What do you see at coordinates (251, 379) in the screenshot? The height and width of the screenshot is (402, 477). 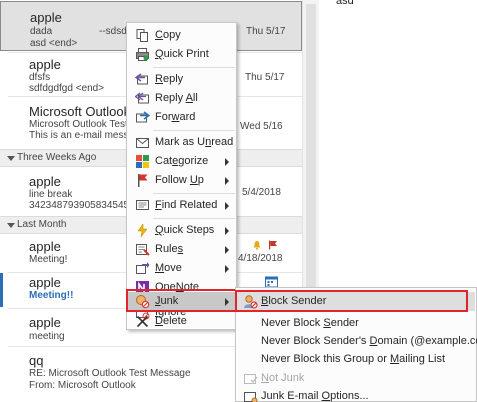 I see `not-junk-icon` at bounding box center [251, 379].